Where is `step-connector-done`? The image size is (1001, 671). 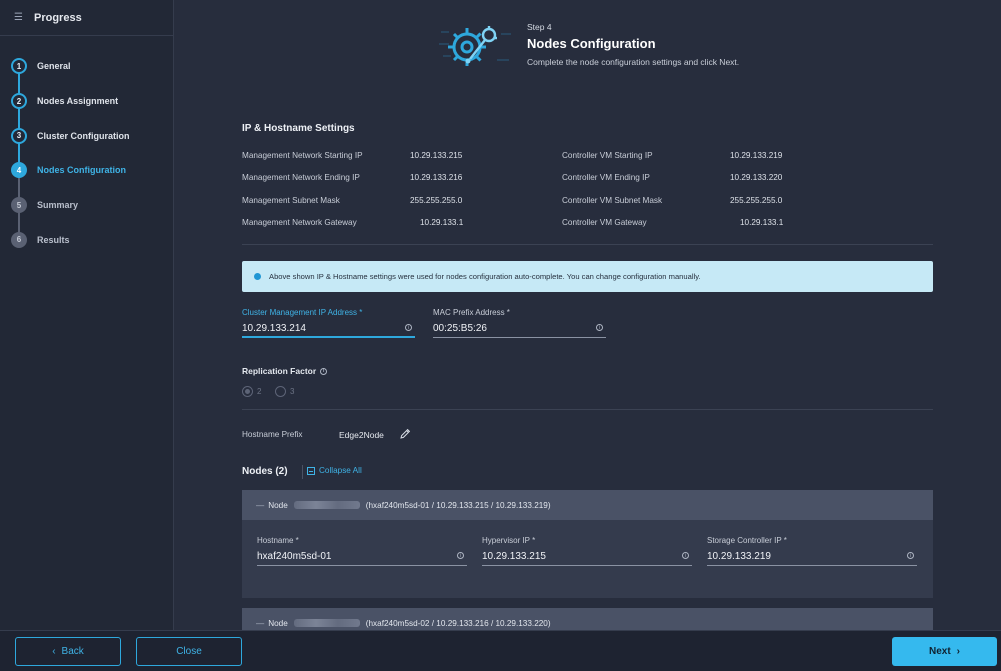 step-connector-done is located at coordinates (19, 117).